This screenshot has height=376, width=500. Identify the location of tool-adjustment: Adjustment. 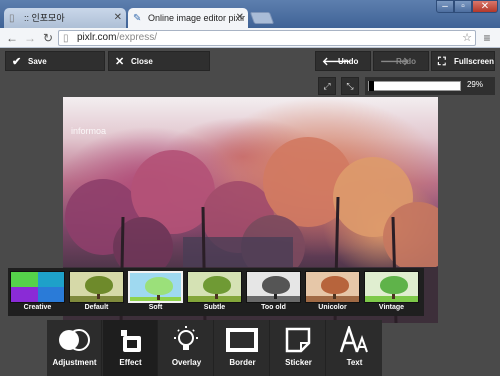
(74, 348).